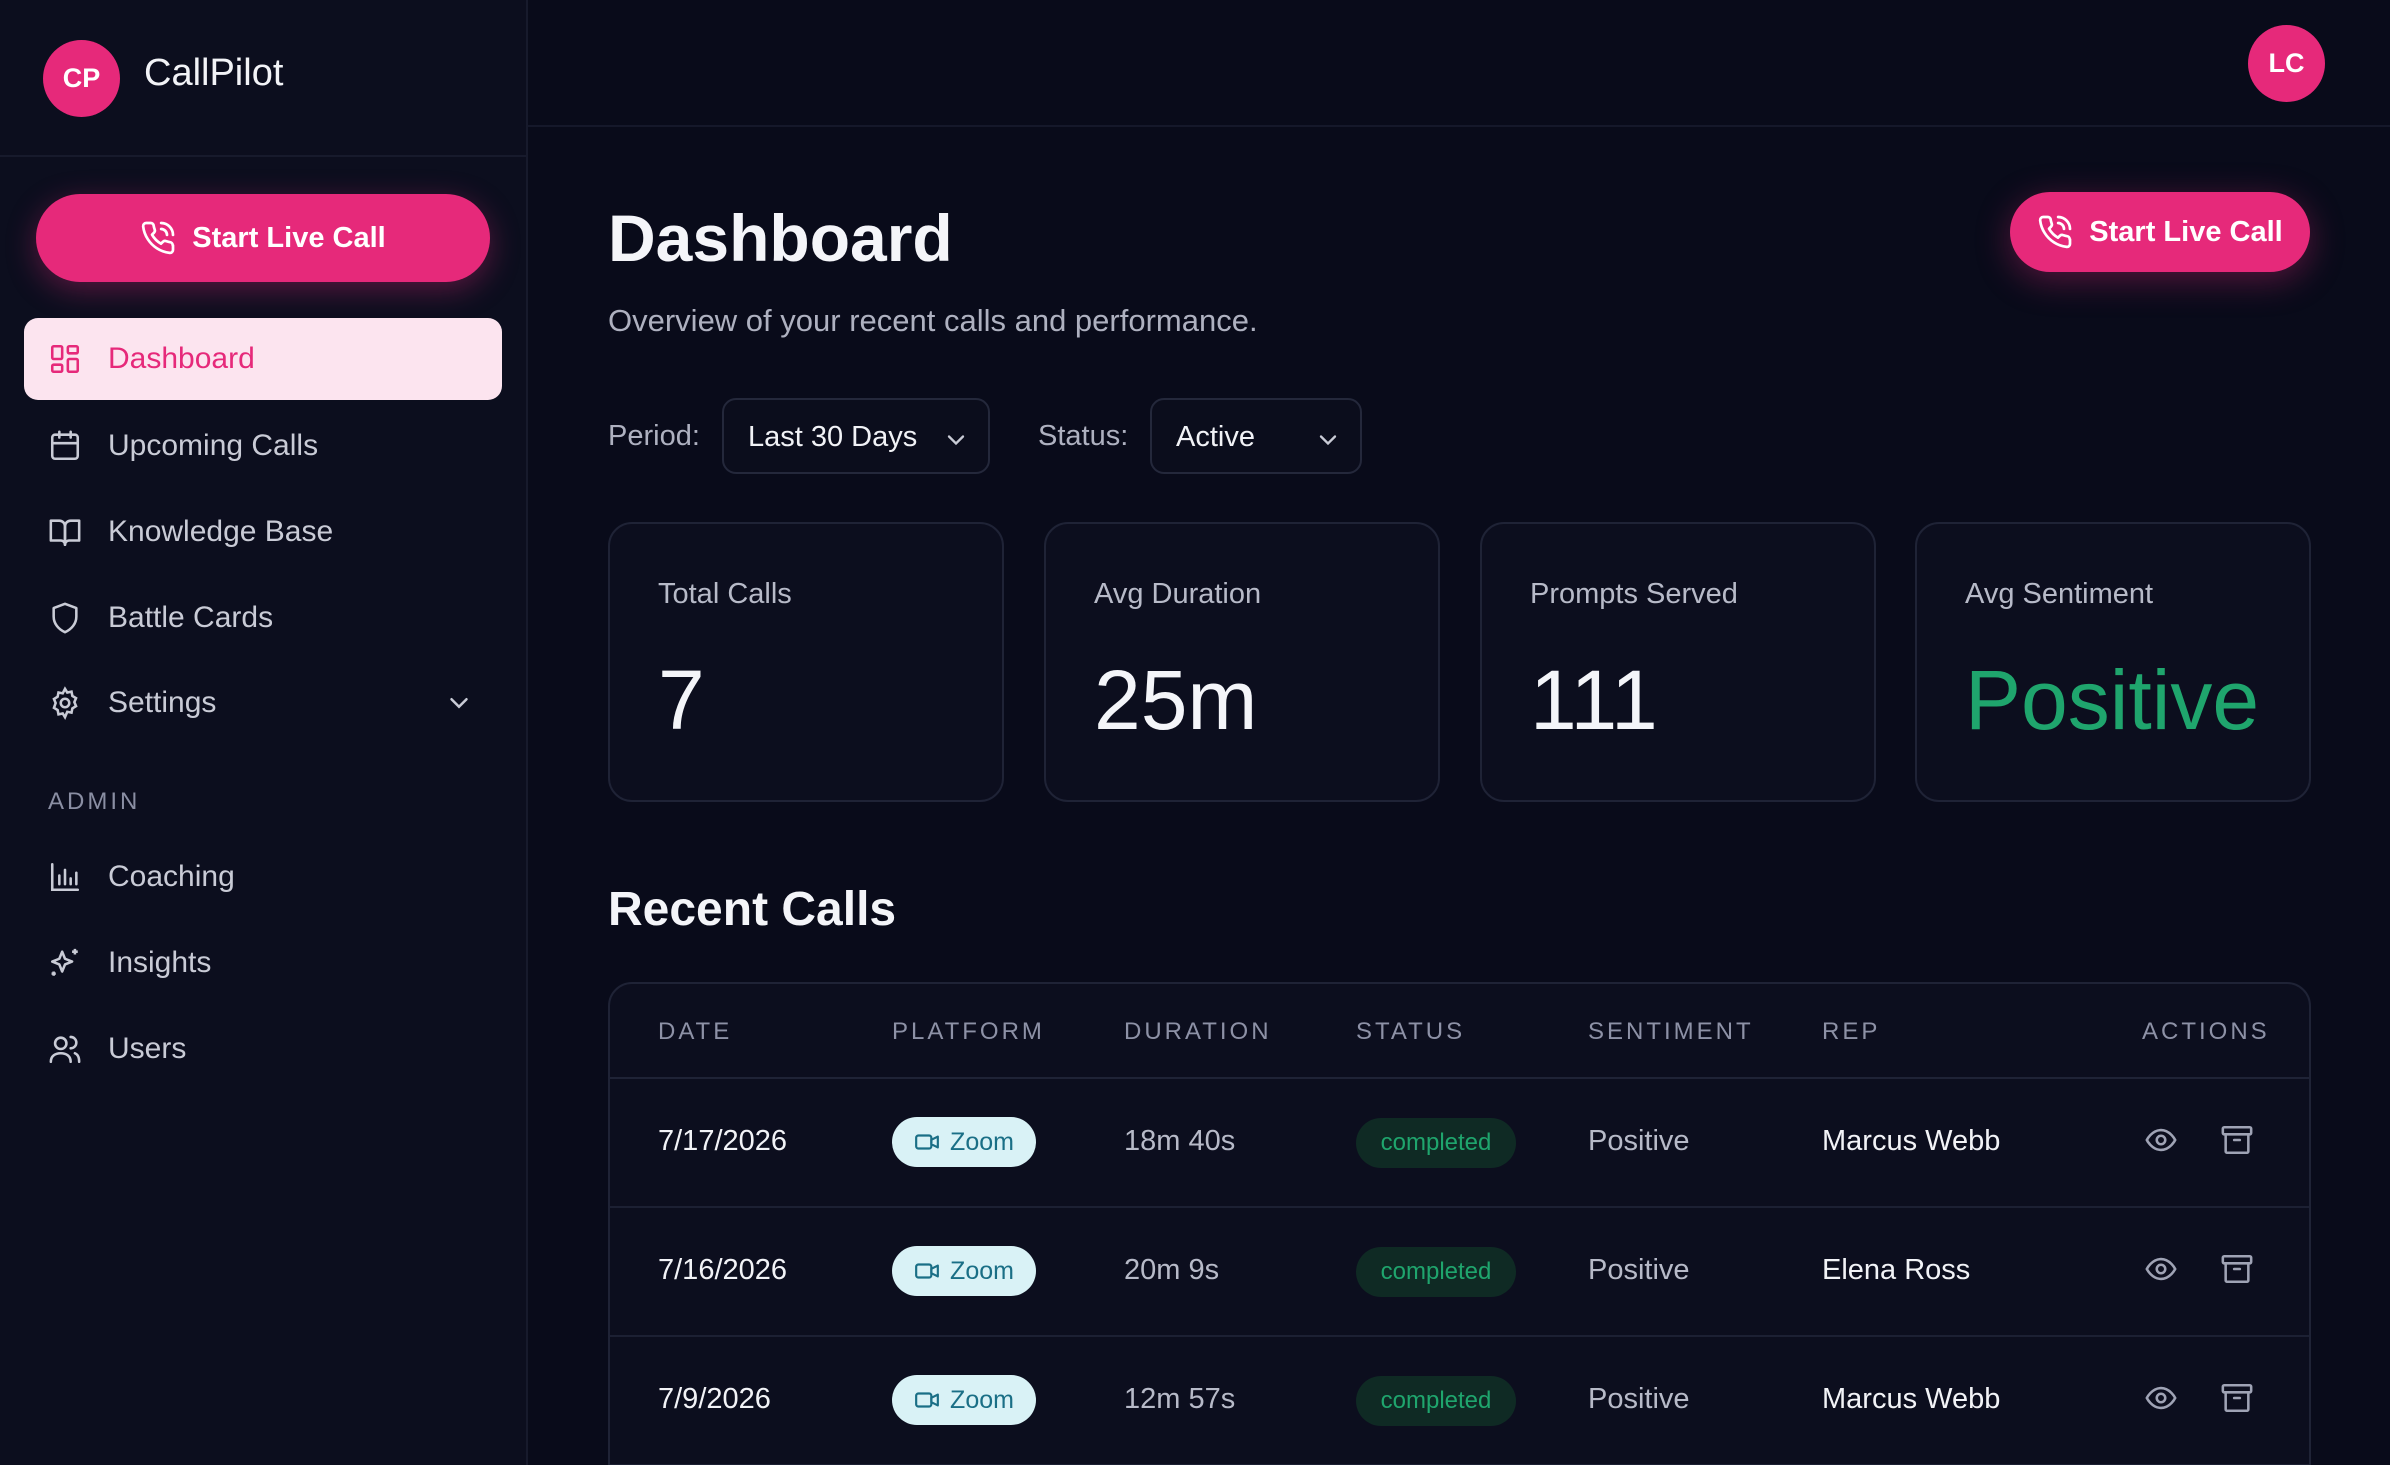  What do you see at coordinates (780, 238) in the screenshot?
I see `page-title: Dashboard` at bounding box center [780, 238].